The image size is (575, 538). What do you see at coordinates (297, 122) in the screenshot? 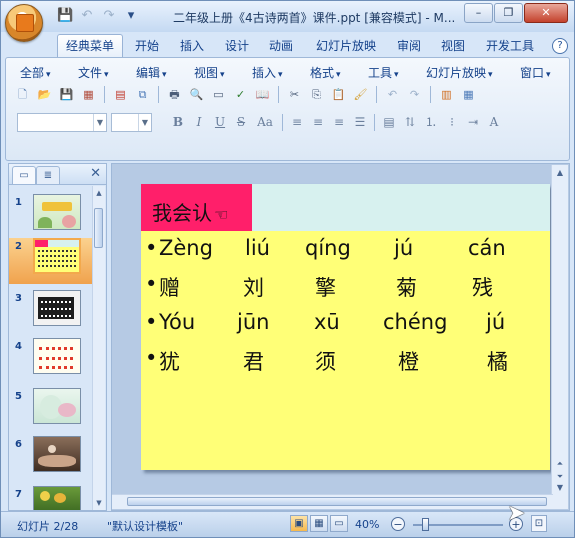
I see `align-left-icon: ≡` at bounding box center [297, 122].